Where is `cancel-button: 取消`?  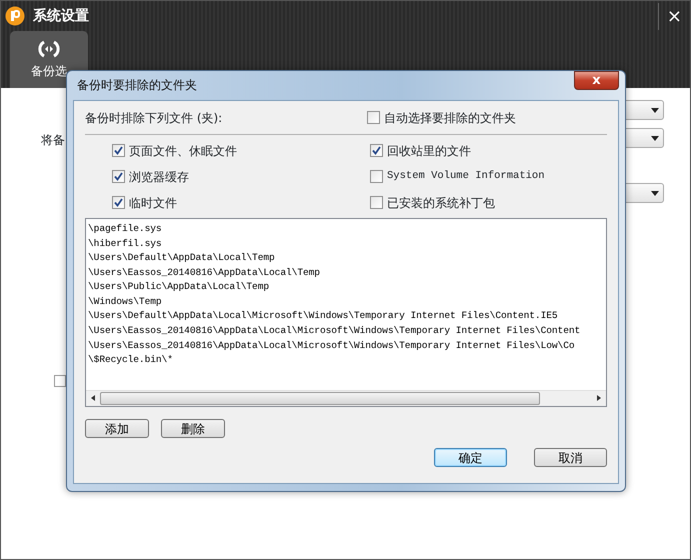 cancel-button: 取消 is located at coordinates (570, 457).